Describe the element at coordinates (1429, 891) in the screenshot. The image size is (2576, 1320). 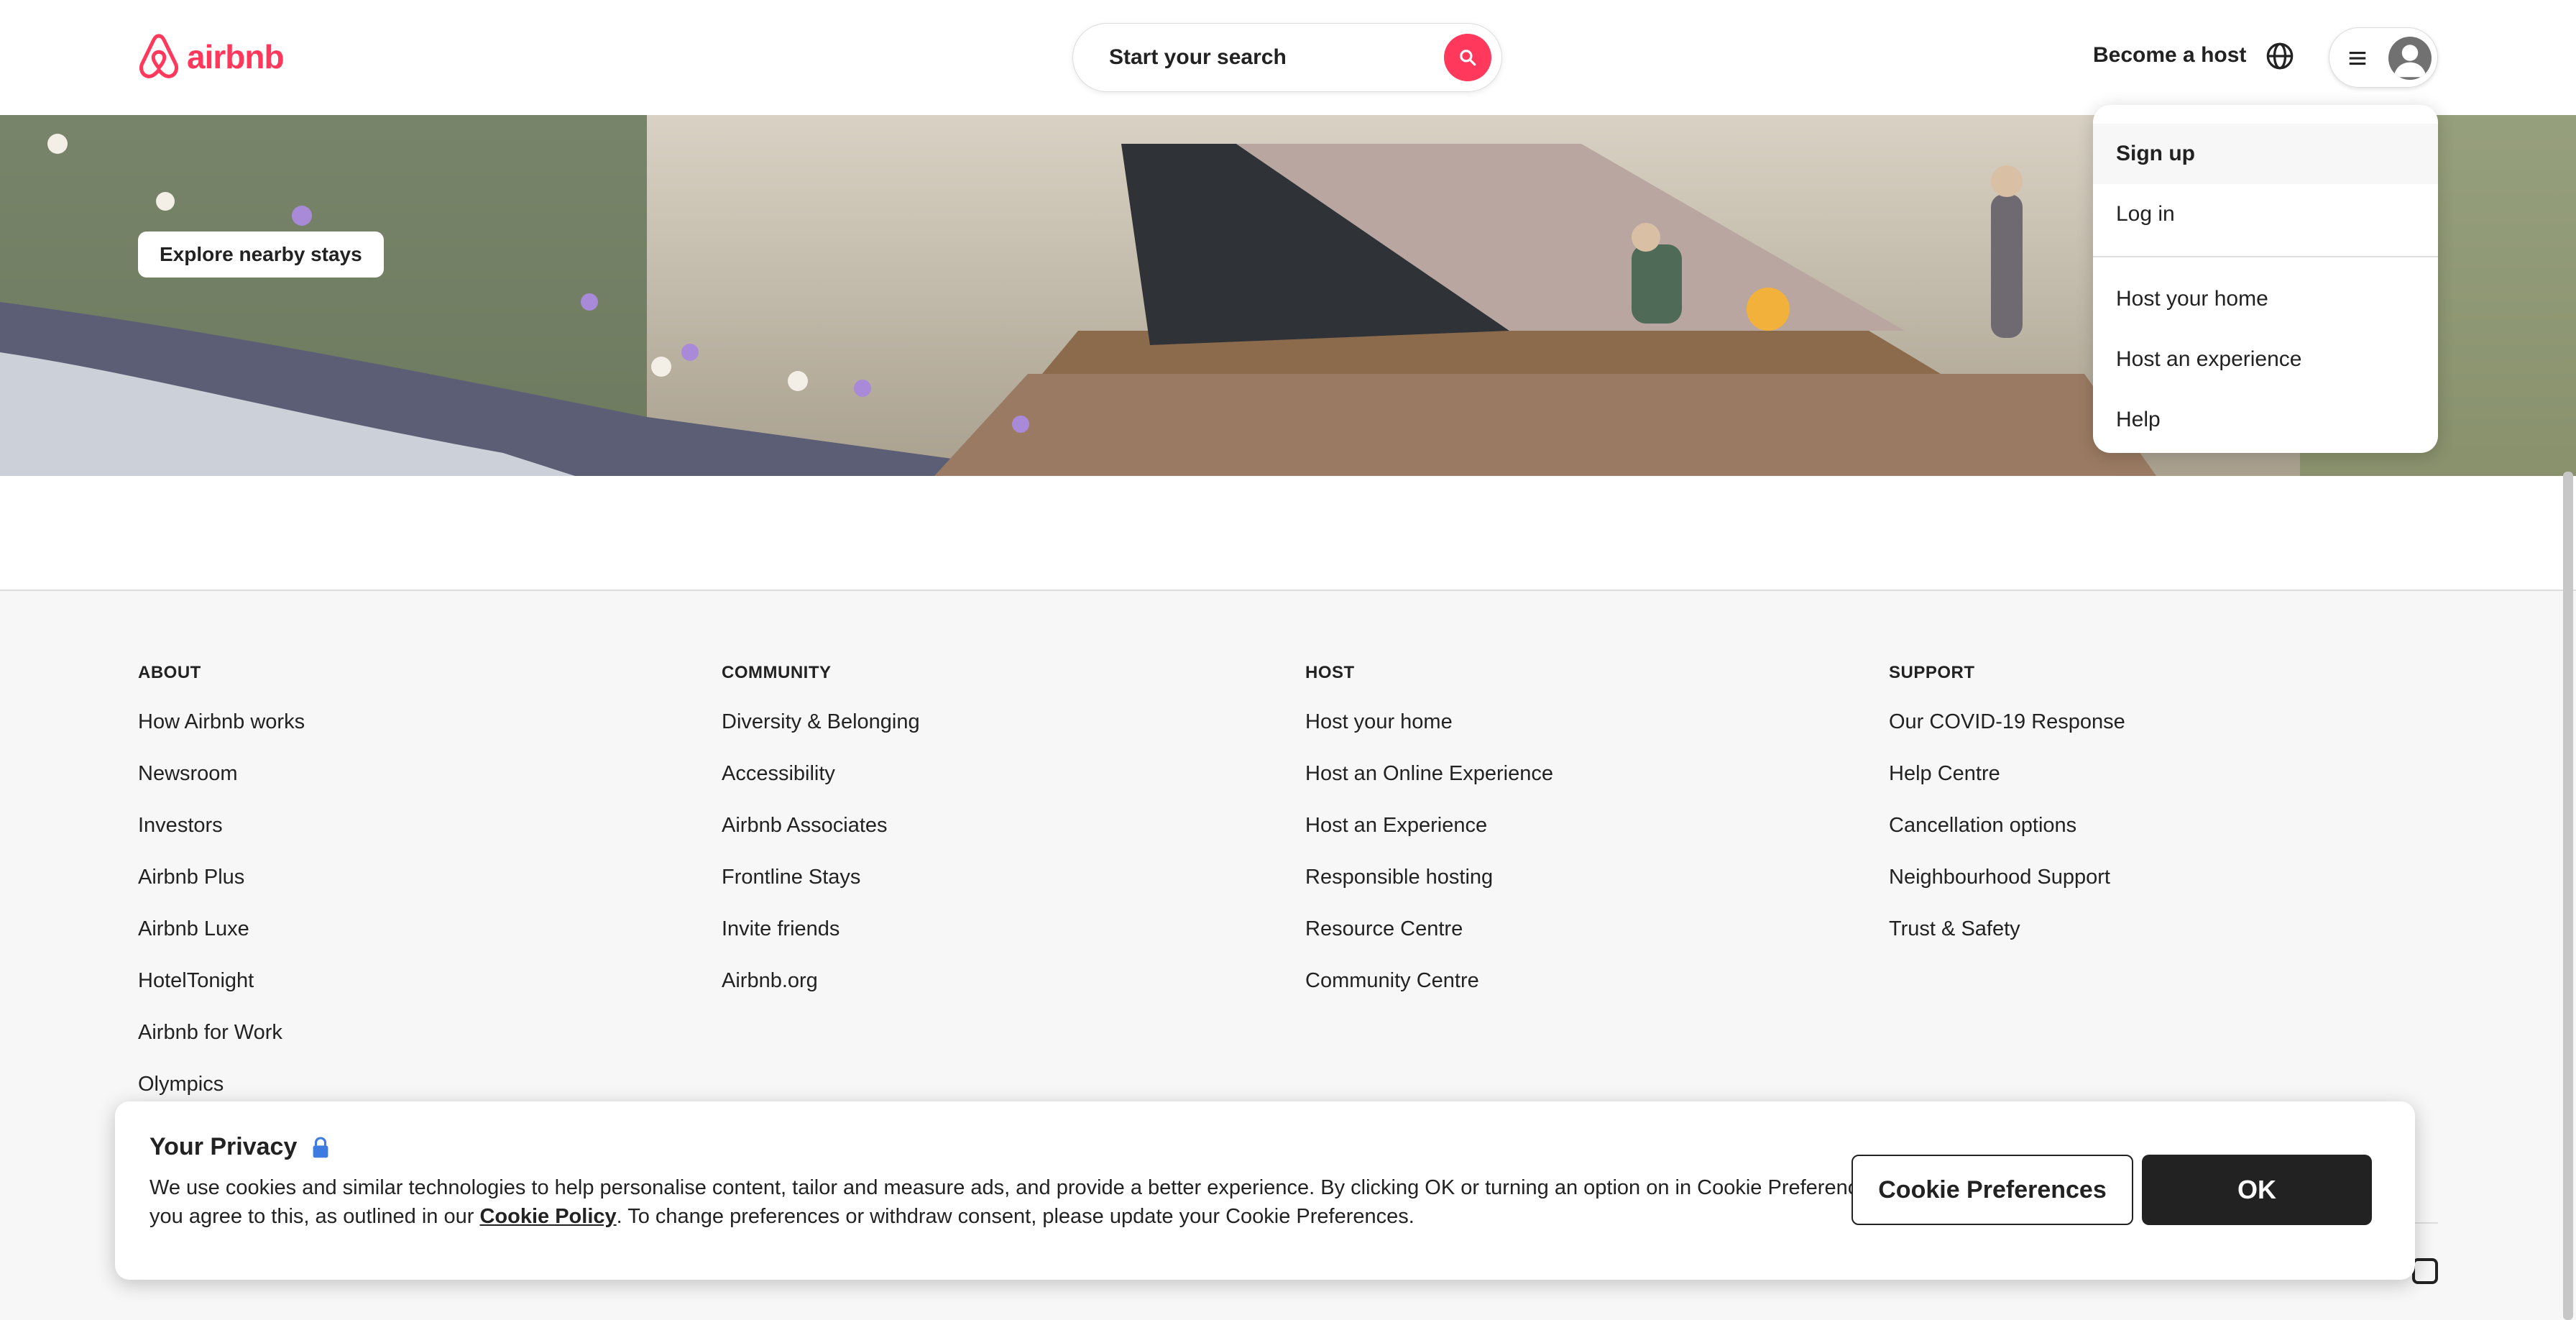
I see `footer-link: Responsible hosting` at that location.